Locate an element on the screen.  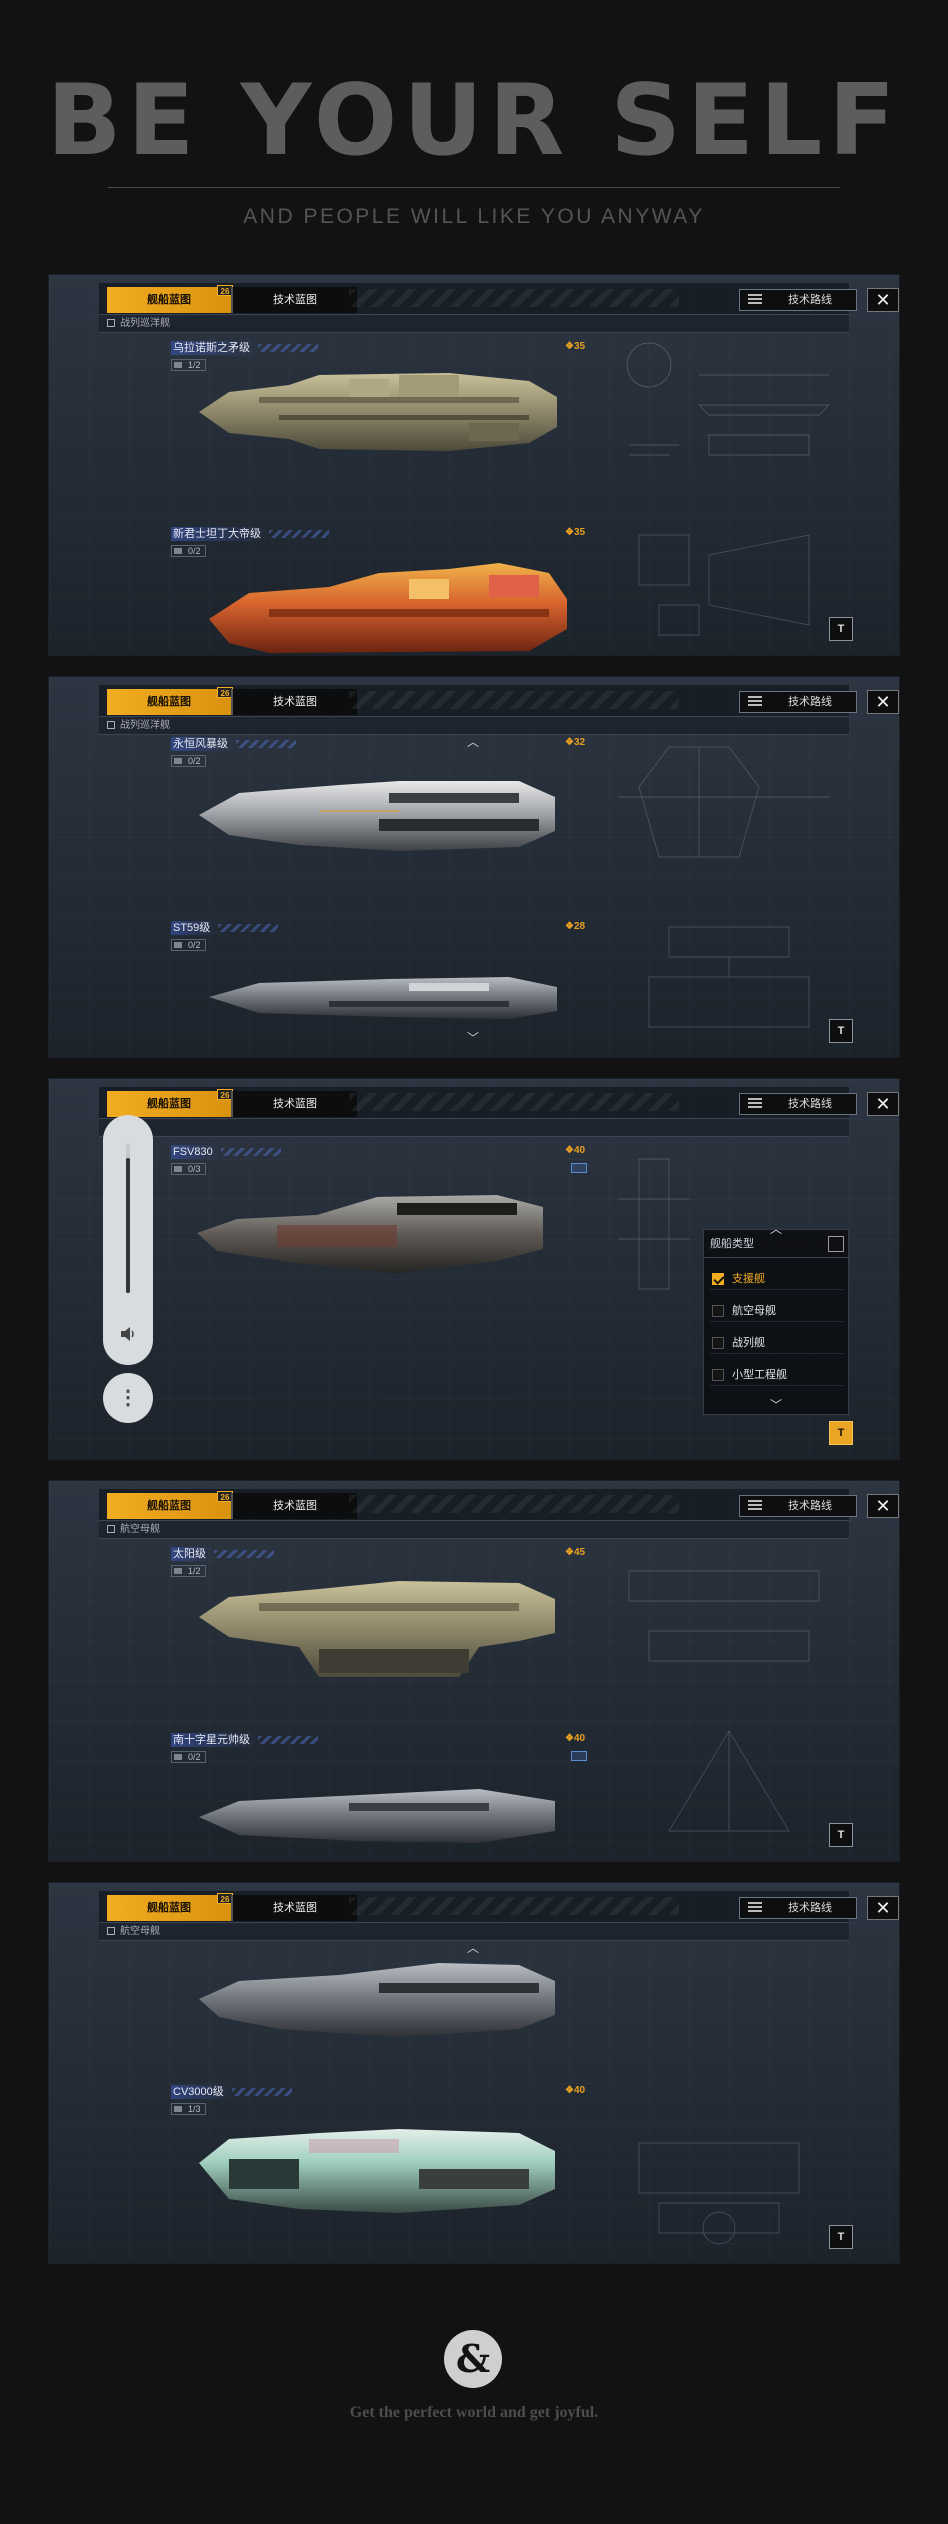
scroll-down-chevron-icon: ﹀ is located at coordinates (473, 1037).